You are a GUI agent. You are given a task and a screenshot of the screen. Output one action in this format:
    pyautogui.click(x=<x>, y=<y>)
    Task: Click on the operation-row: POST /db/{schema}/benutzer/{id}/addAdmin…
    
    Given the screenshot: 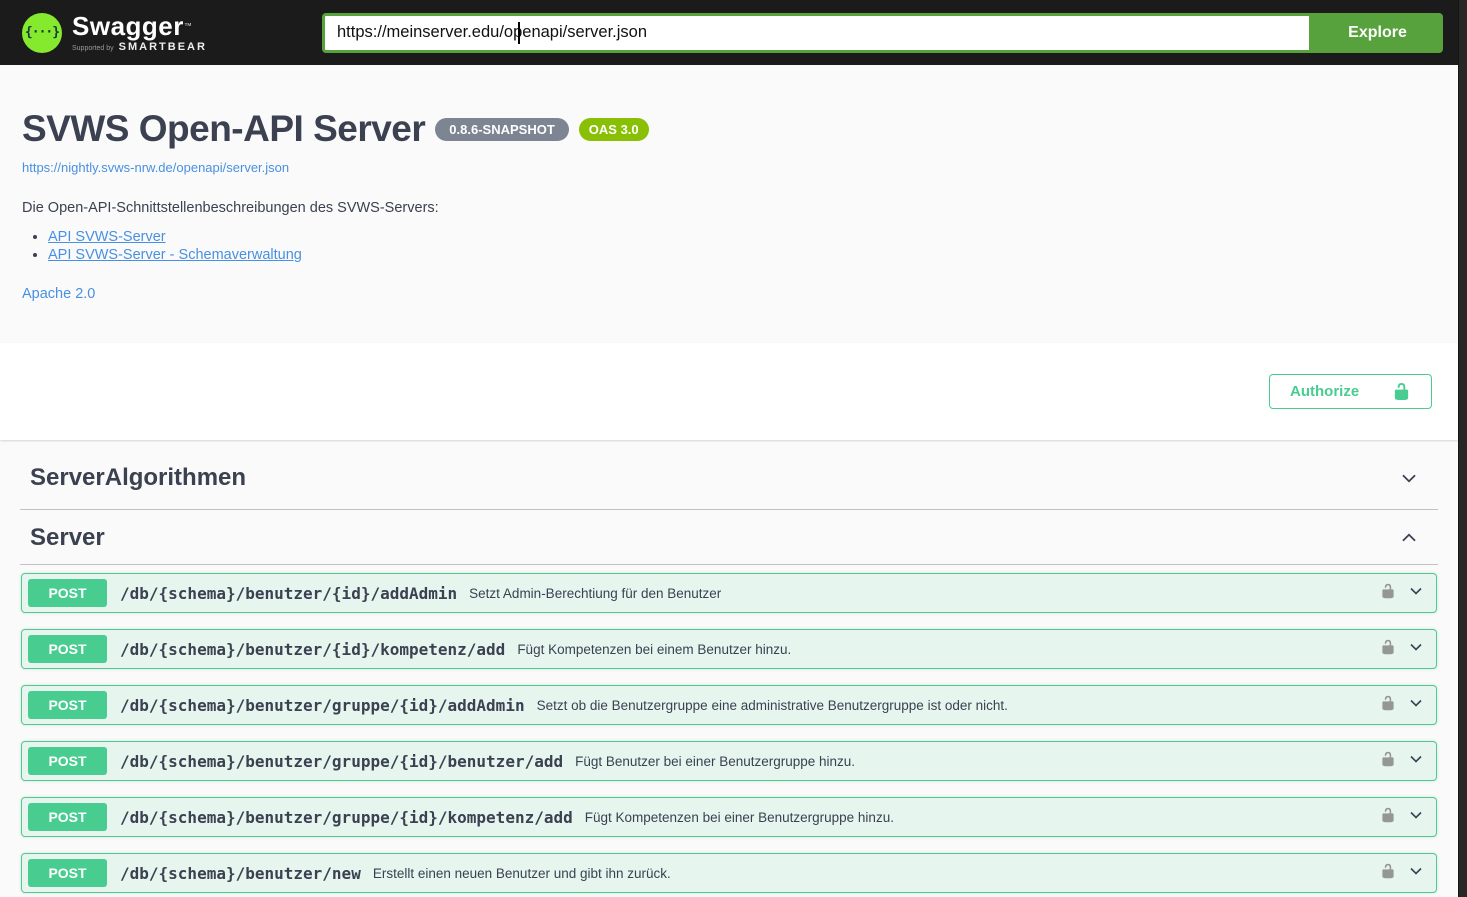 What is the action you would take?
    pyautogui.click(x=729, y=593)
    